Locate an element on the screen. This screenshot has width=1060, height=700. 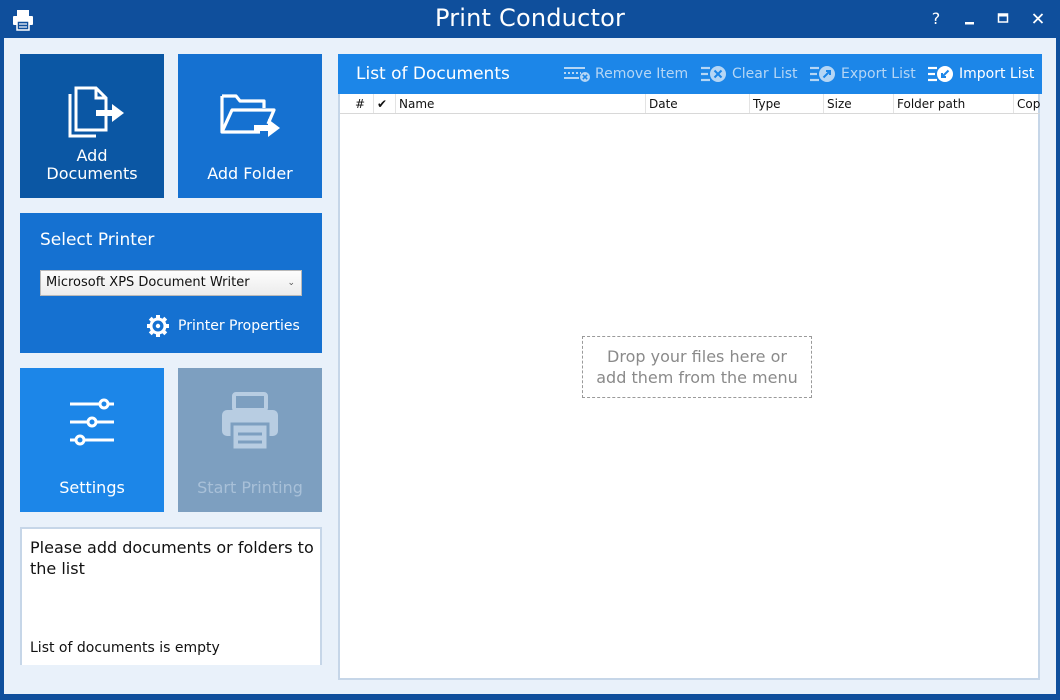
export-list-icon is located at coordinates (822, 74).